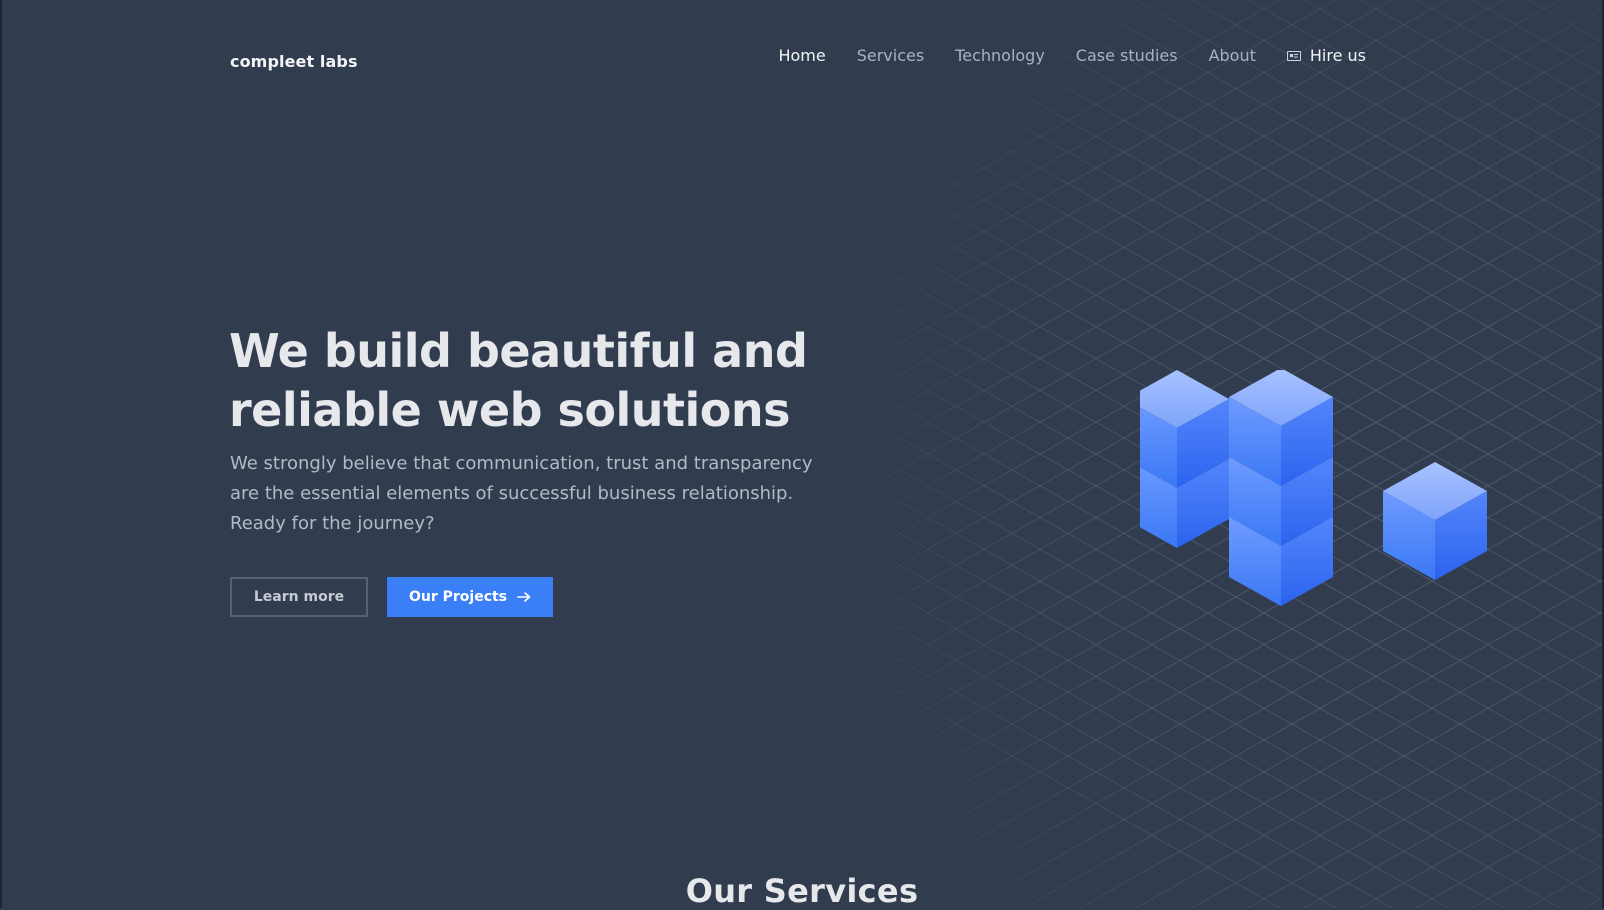 The image size is (1604, 910). Describe the element at coordinates (1293, 55) in the screenshot. I see `id-card-icon` at that location.